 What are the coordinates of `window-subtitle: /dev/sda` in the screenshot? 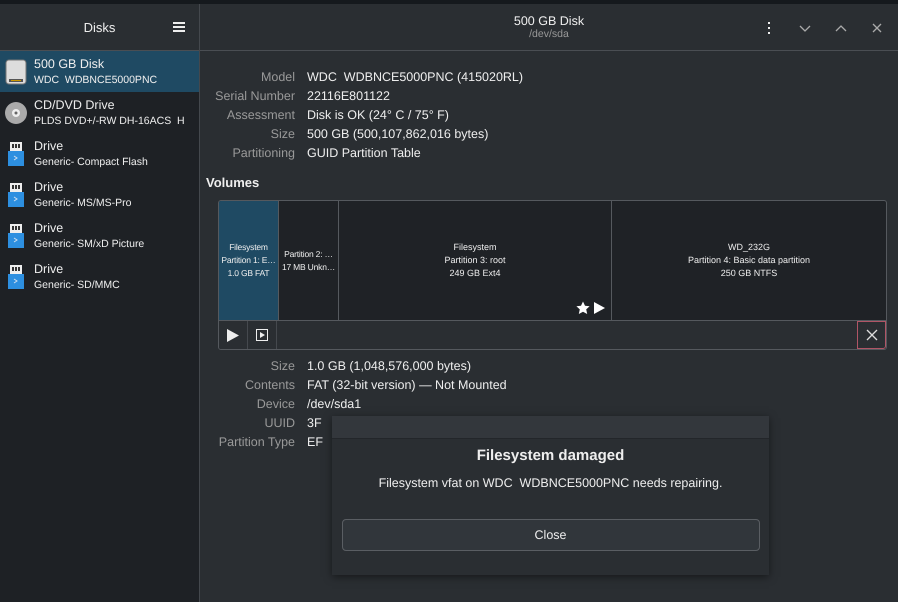 It's located at (549, 34).